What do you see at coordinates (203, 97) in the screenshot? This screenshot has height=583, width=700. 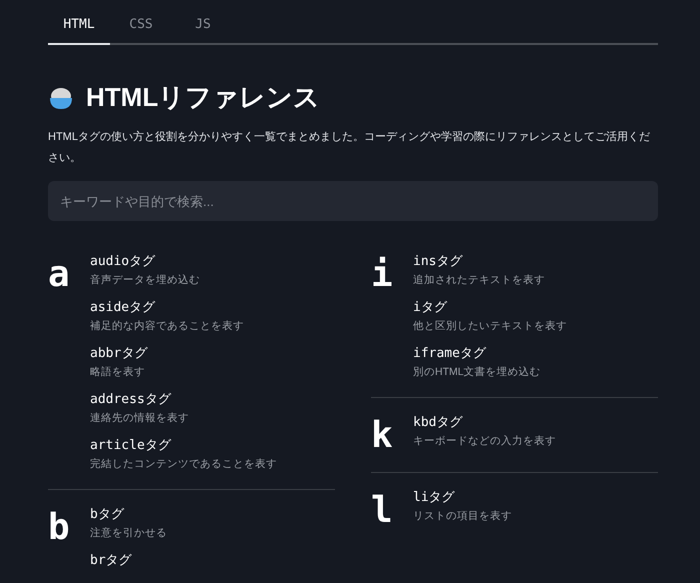 I see `page-title: HTMLリファレンス` at bounding box center [203, 97].